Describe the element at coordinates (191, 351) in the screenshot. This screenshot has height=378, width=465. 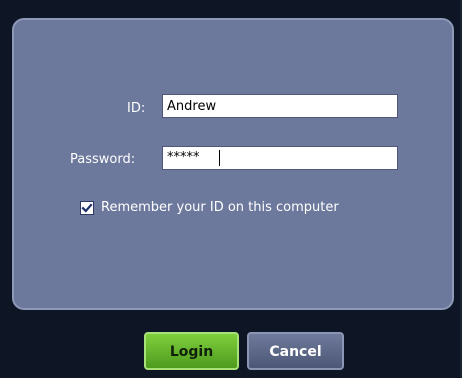
I see `login-button: Login` at that location.